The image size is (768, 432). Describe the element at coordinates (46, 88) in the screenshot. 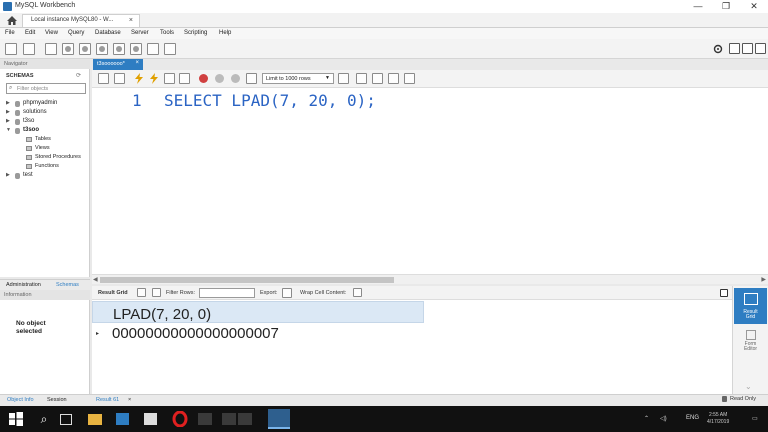

I see `filter-objects-input: ⌕ Filter objects` at that location.